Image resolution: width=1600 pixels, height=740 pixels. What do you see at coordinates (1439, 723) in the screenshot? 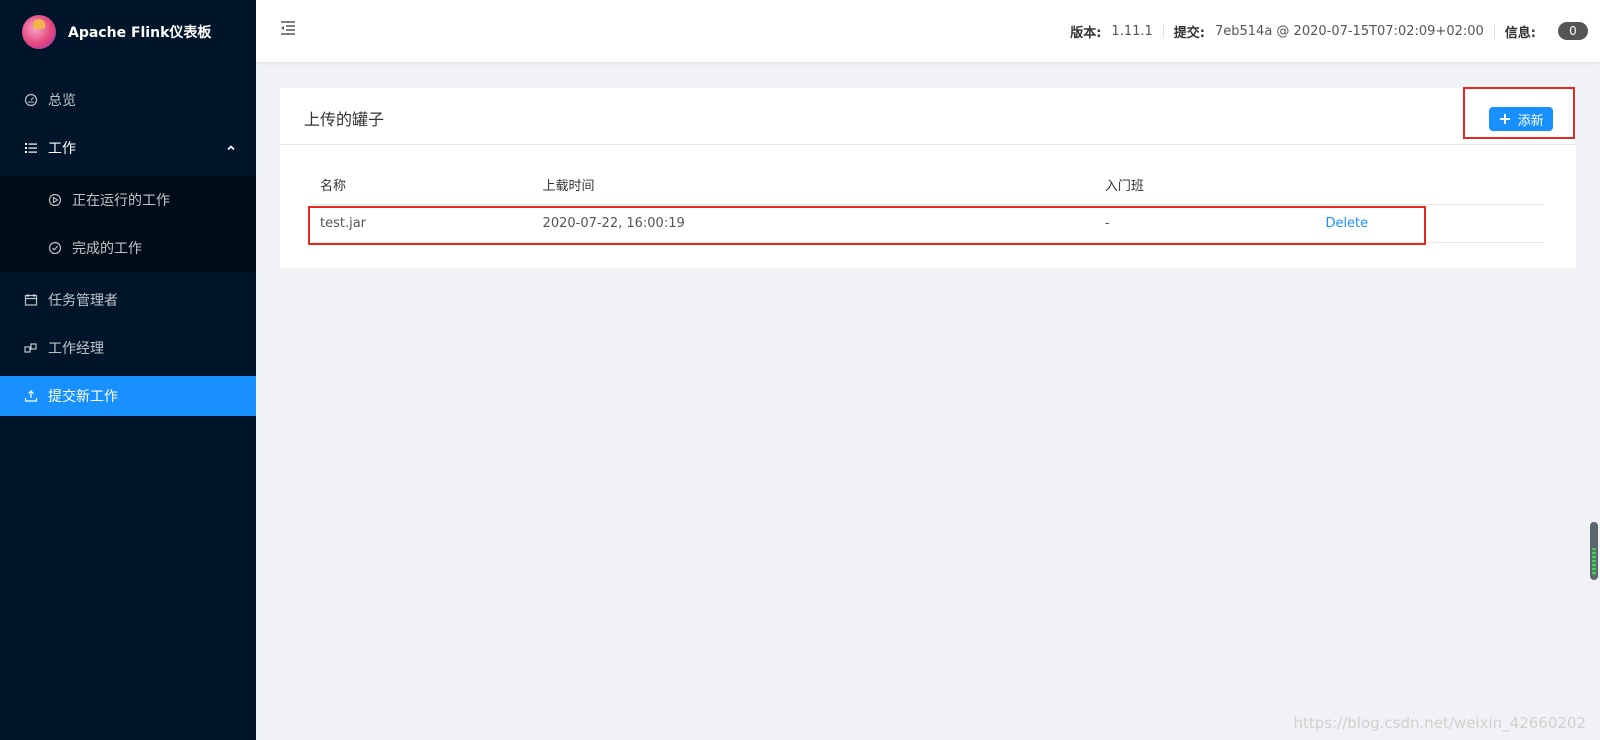
I see `watermark: https://blog.csdn.net/weixin_42660202` at bounding box center [1439, 723].